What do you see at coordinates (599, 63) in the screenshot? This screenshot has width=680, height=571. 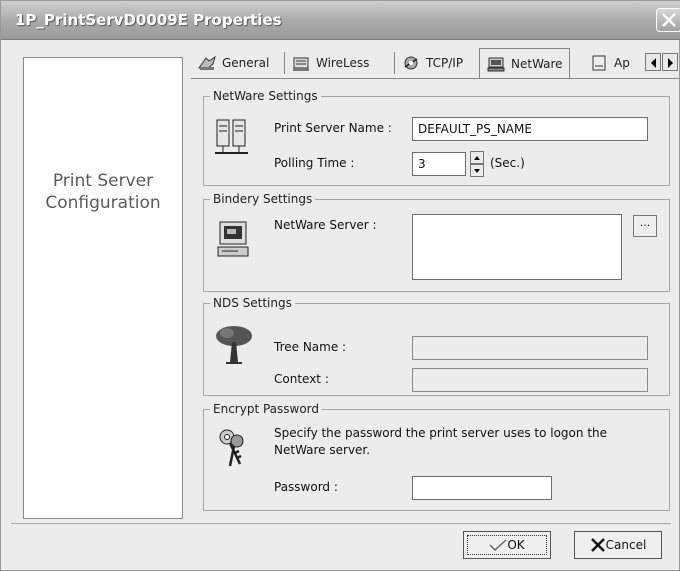 I see `appletalk-icon` at bounding box center [599, 63].